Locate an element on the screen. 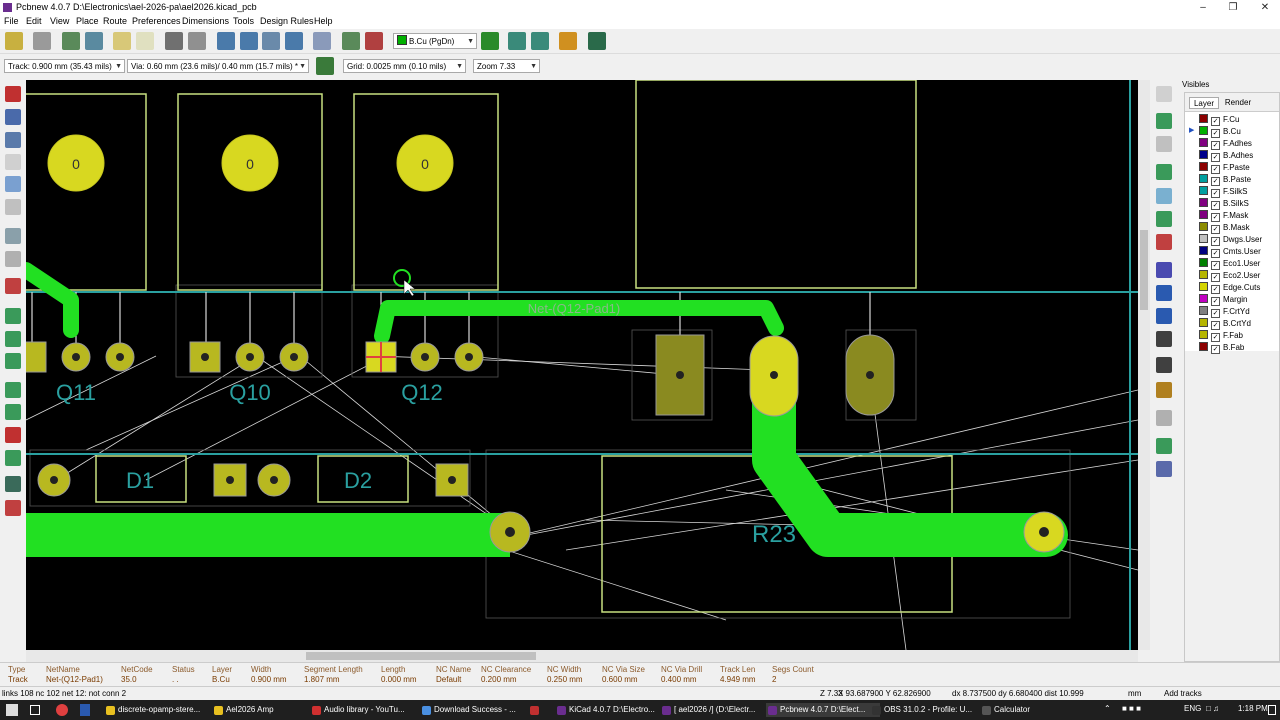  set-origin-icon is located at coordinates (1164, 446).